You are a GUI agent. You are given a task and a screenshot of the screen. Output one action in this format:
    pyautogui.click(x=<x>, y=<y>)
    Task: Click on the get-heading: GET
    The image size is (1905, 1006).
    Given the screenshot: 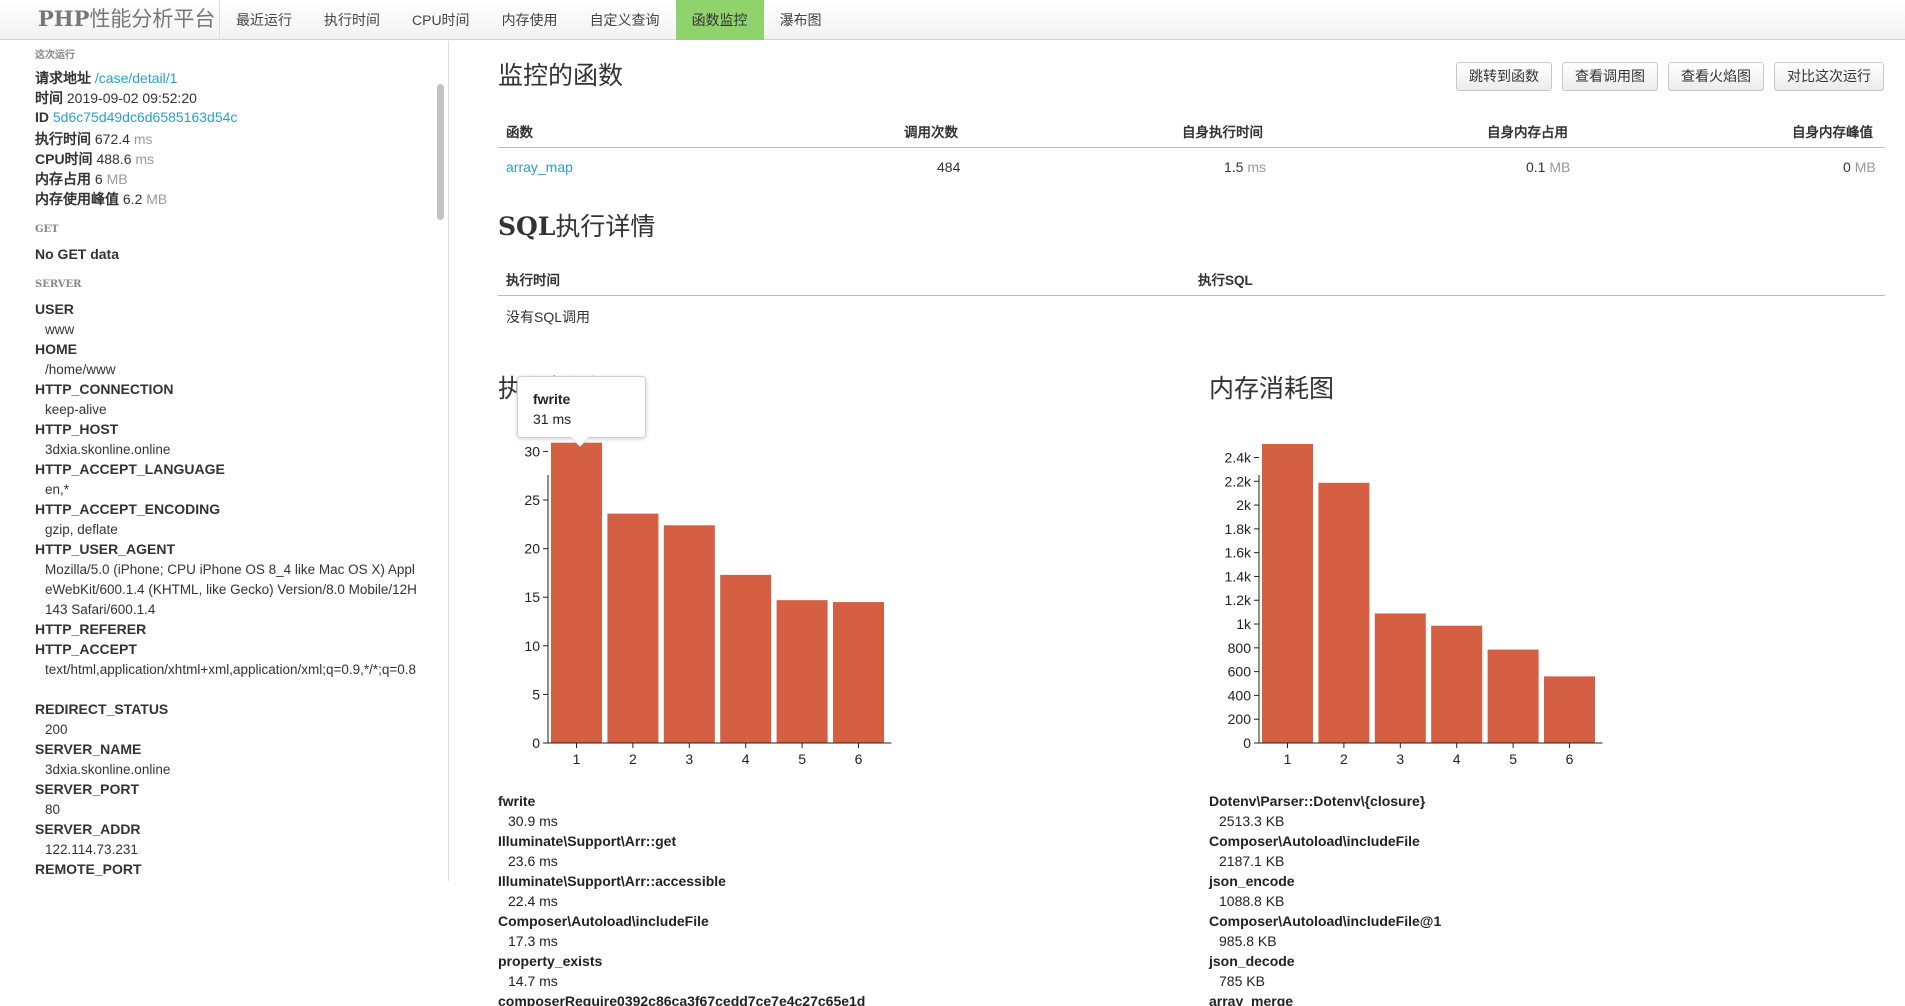 What is the action you would take?
    pyautogui.click(x=47, y=229)
    